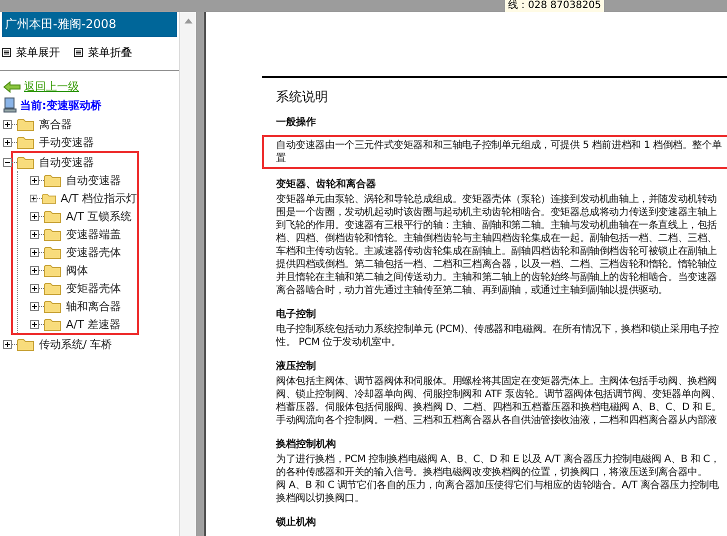  I want to click on current-location: 当前:变速驱动桥, so click(61, 105).